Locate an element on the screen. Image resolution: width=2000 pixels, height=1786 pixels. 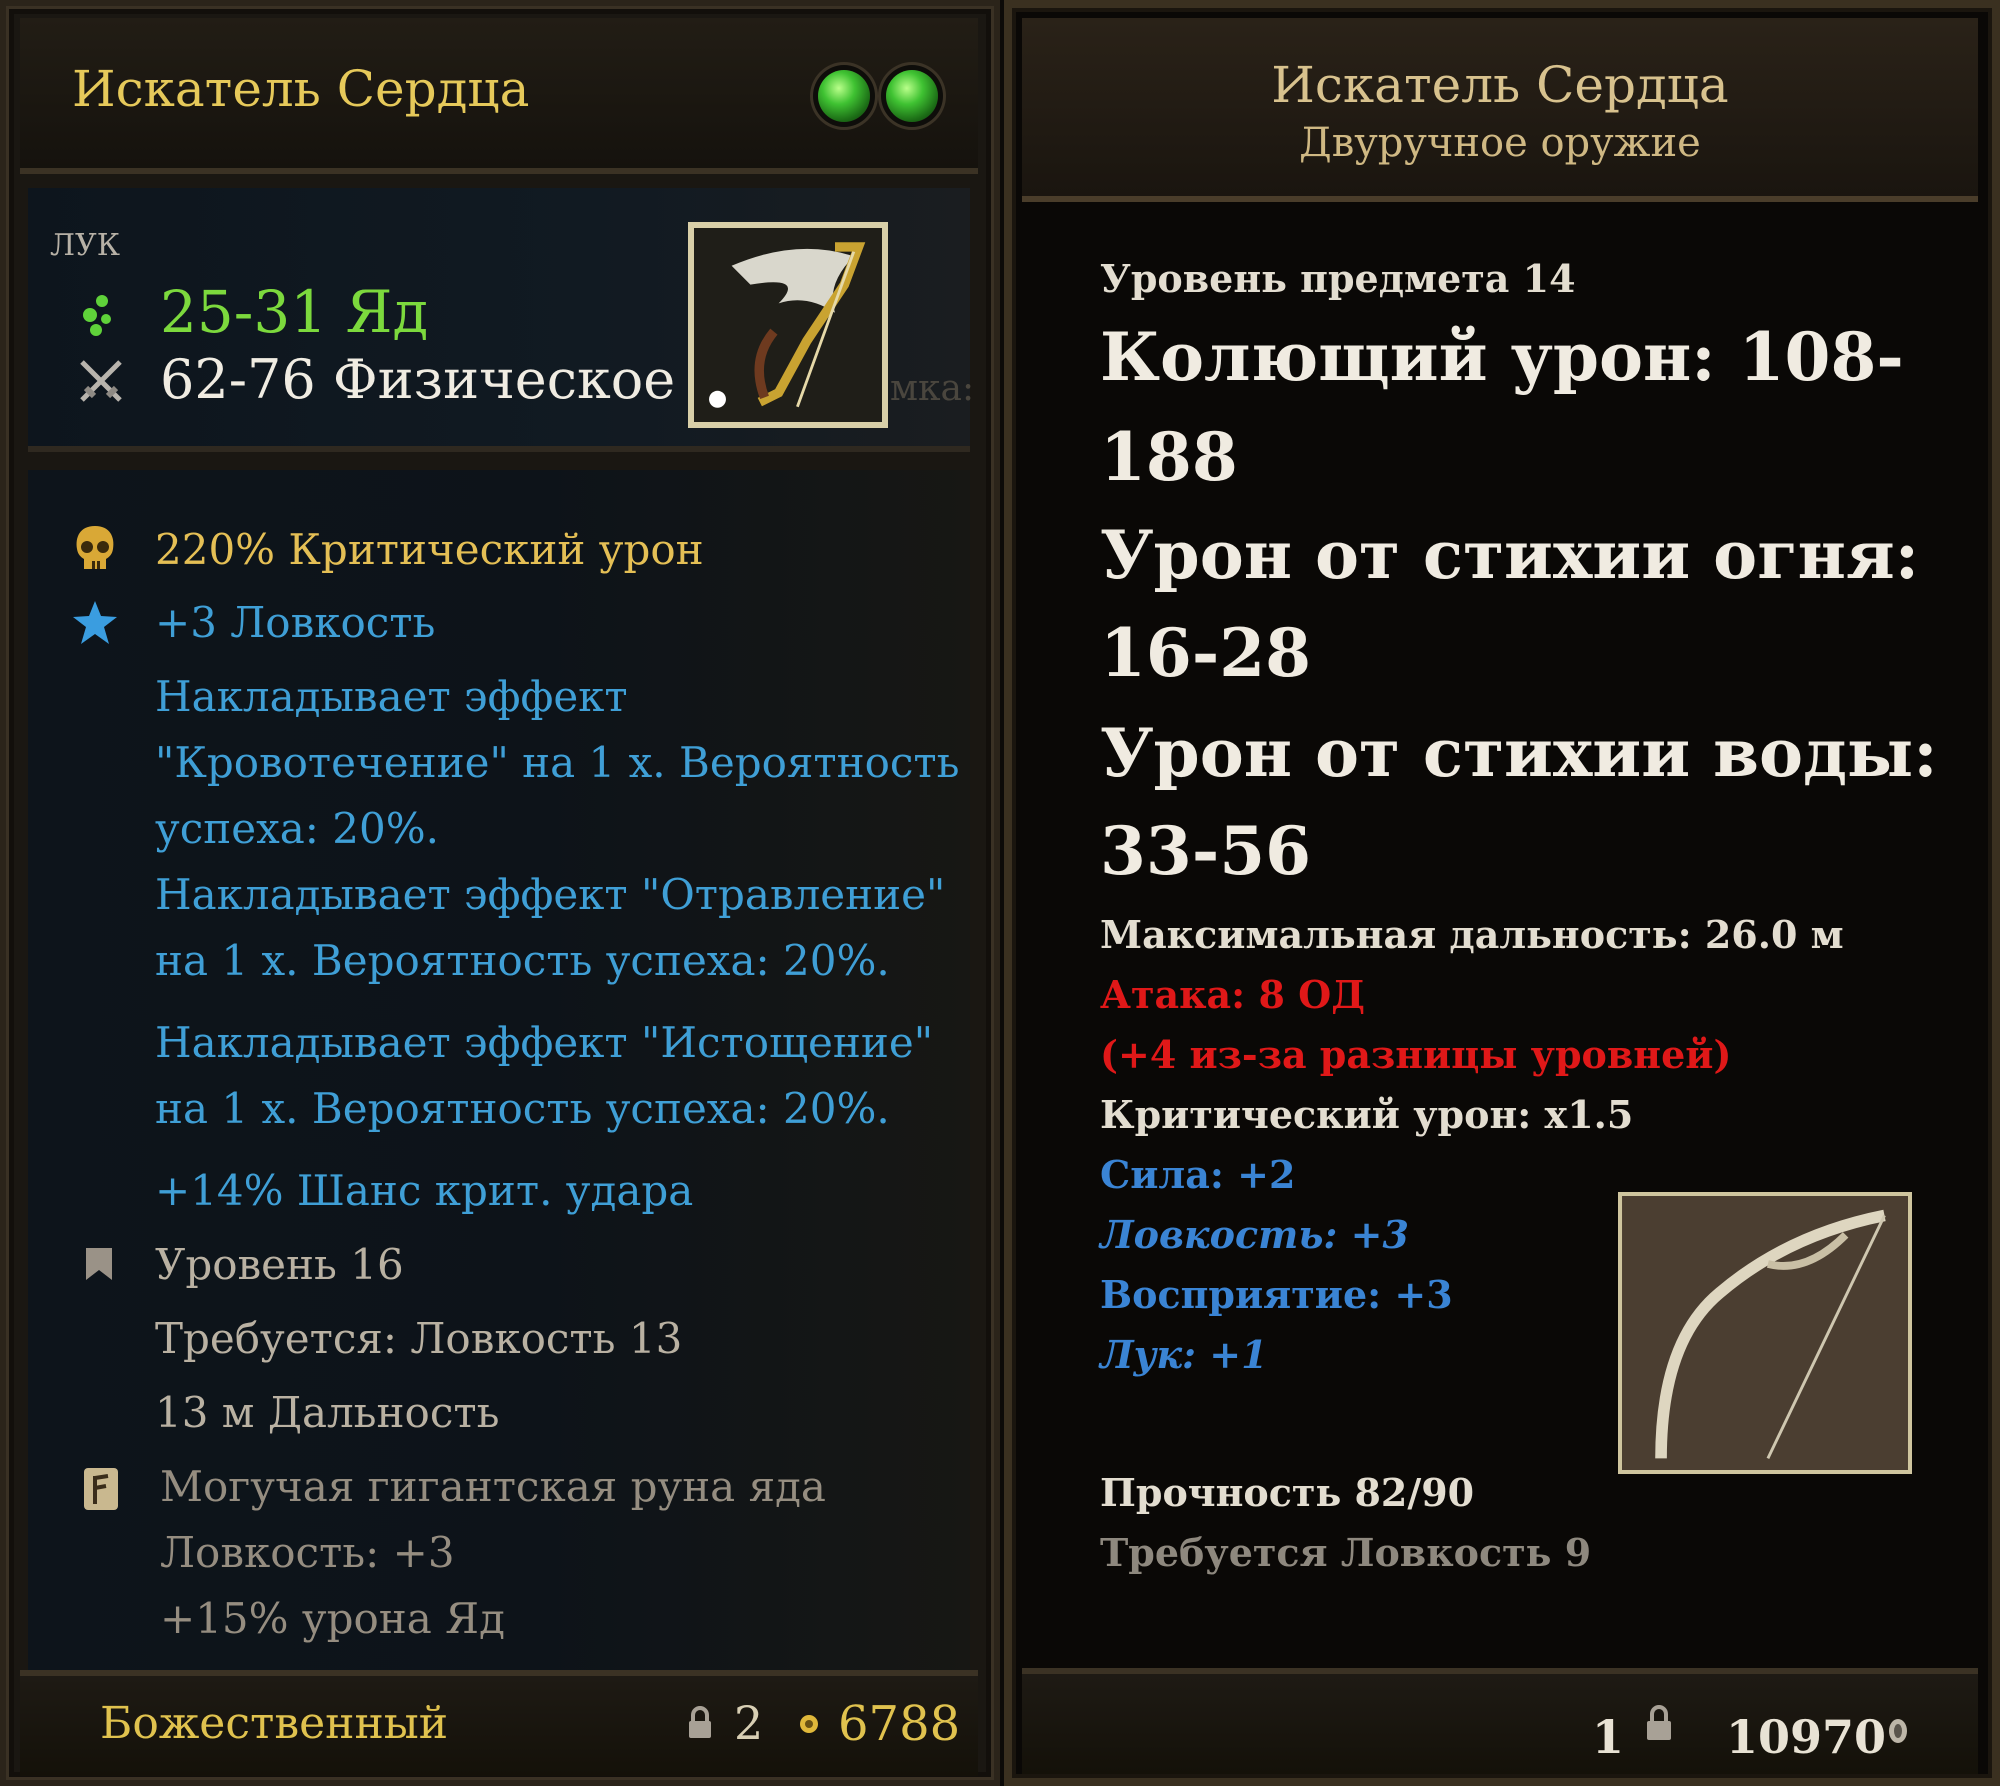
max-range: Максимальная дальность: 26.0 м is located at coordinates (1472, 934).